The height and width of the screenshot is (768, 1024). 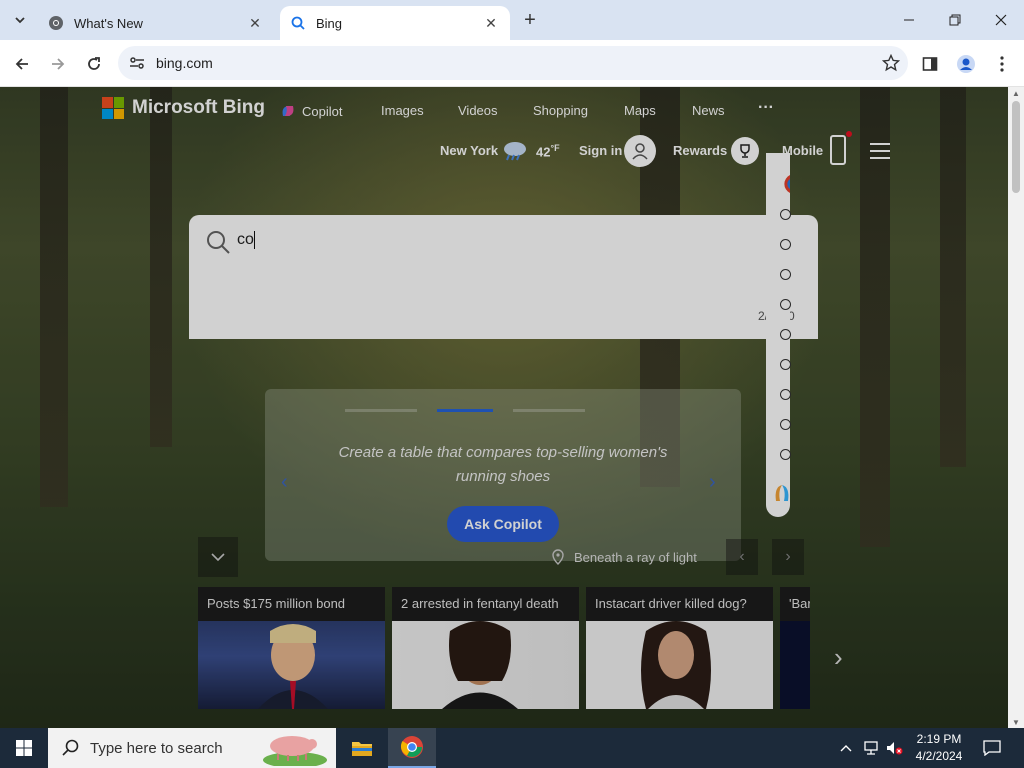 I want to click on carousel-prev-icon: ‹, so click(x=284, y=482).